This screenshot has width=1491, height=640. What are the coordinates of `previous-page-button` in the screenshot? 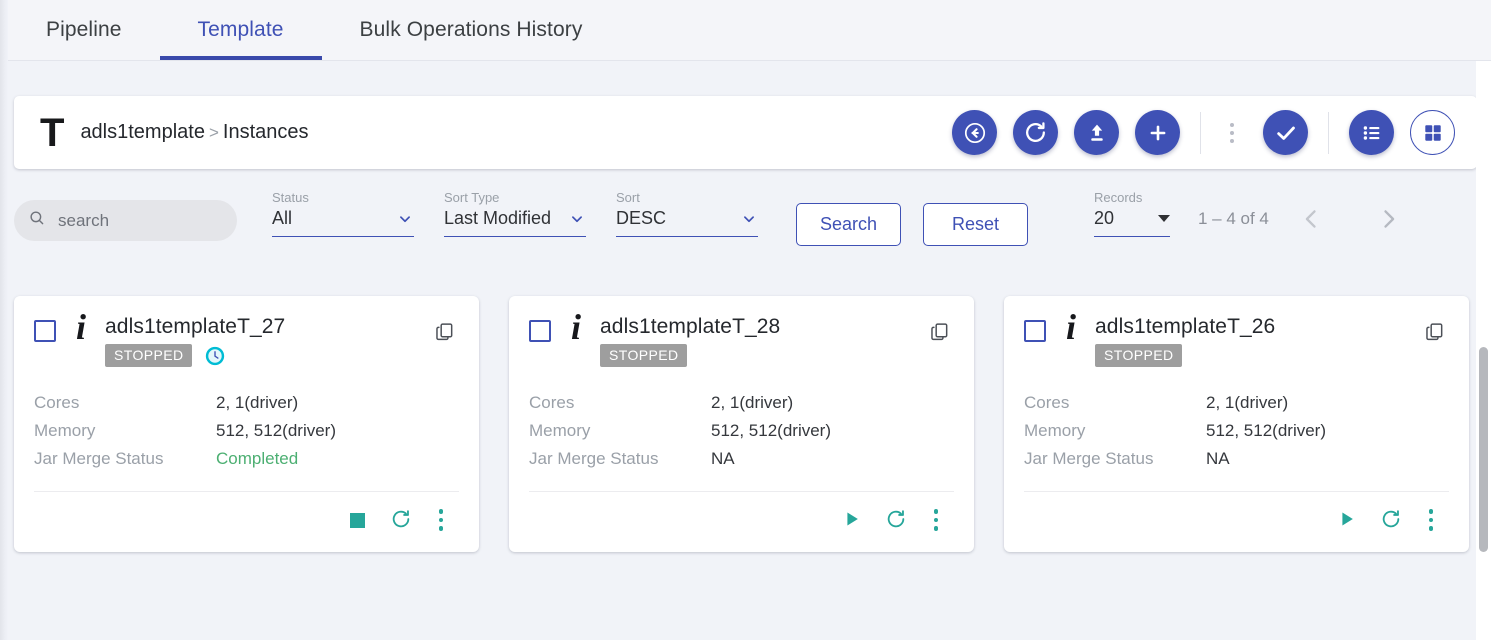 It's located at (1311, 220).